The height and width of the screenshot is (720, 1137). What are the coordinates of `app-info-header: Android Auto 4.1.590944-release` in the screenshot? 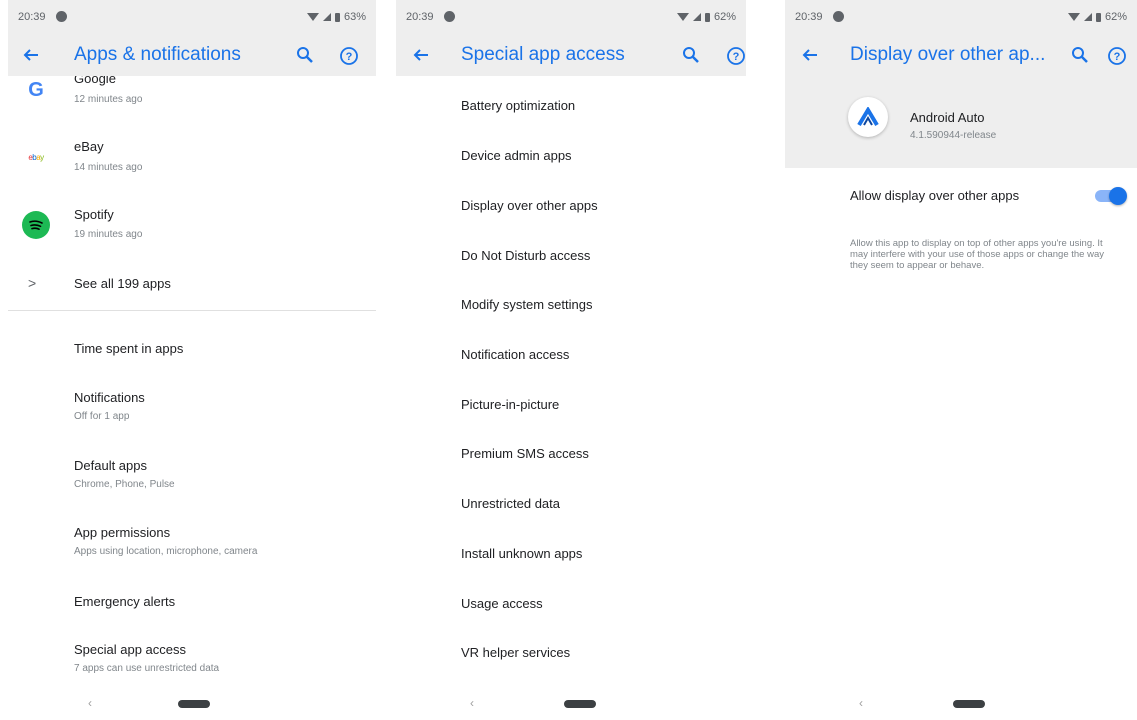 It's located at (961, 122).